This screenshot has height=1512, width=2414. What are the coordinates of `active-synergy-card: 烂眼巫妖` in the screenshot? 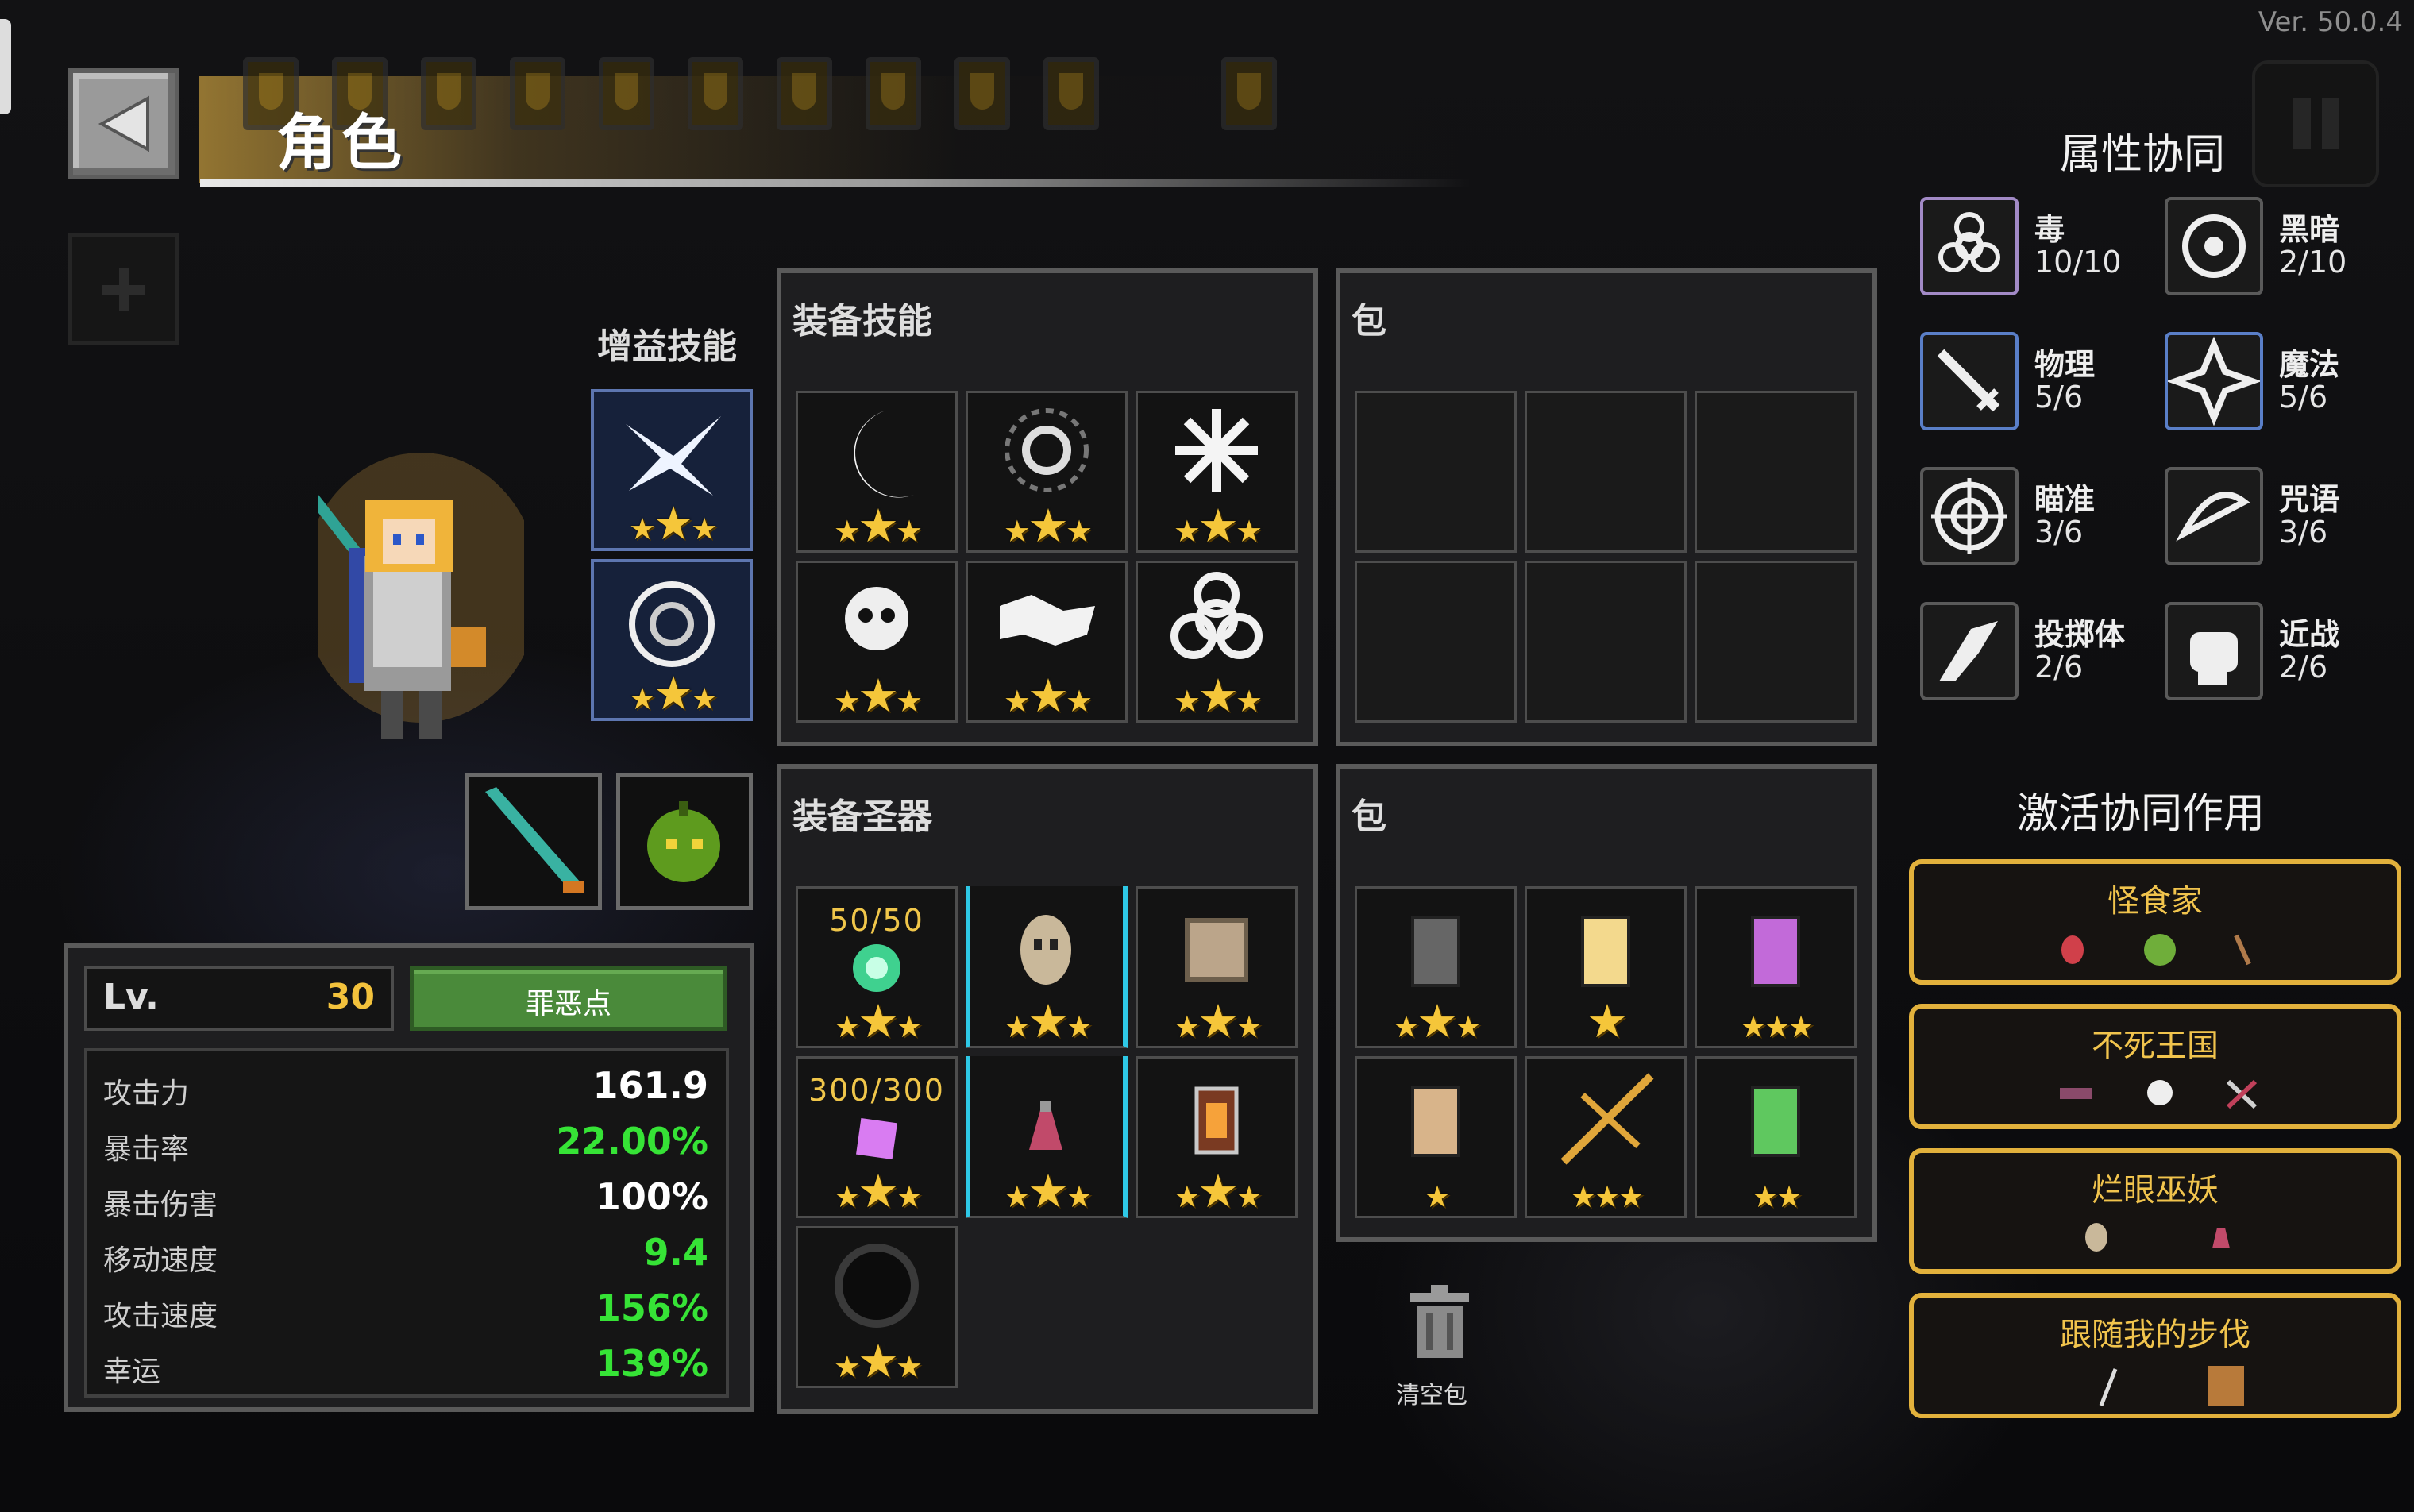 It's located at (2155, 1211).